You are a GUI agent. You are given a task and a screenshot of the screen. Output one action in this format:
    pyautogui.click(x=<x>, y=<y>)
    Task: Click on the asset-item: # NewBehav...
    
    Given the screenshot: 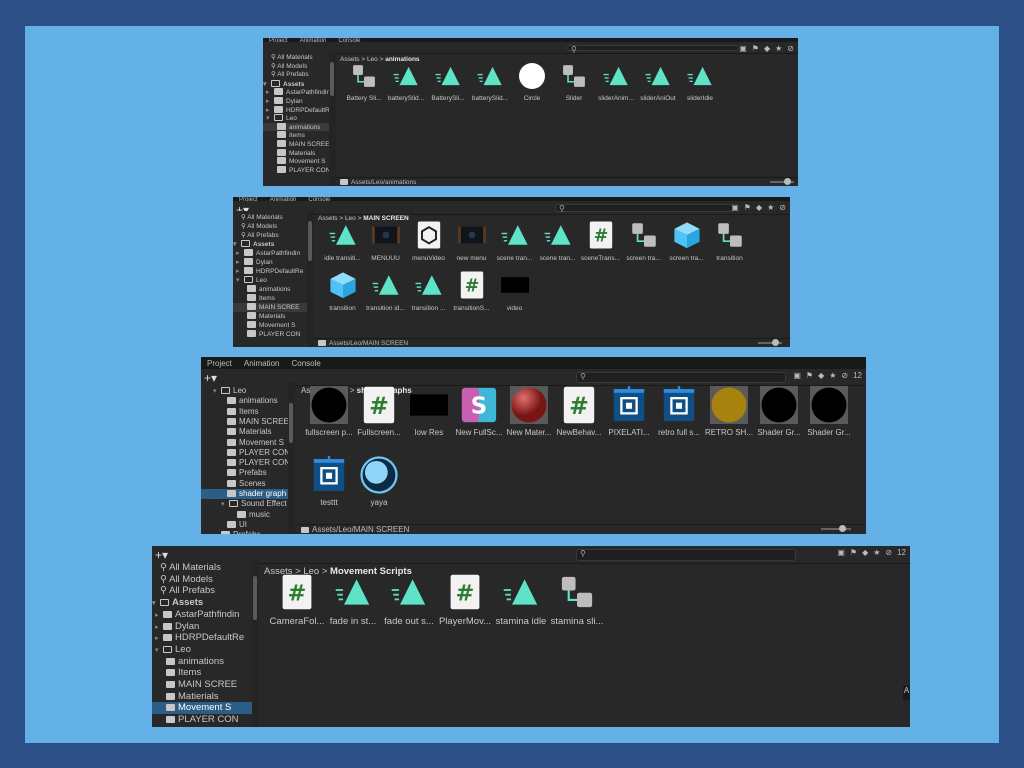 What is the action you would take?
    pyautogui.click(x=579, y=411)
    